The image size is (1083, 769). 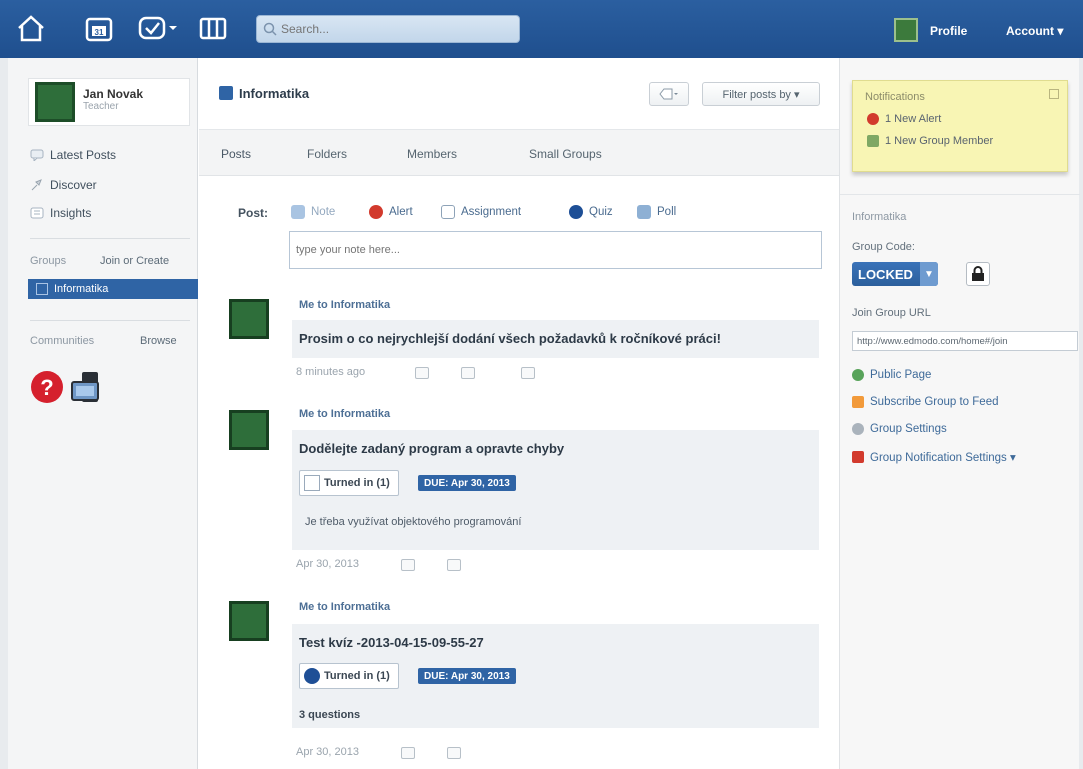 I want to click on post-timestamp: 8 minutes ago, so click(x=331, y=372).